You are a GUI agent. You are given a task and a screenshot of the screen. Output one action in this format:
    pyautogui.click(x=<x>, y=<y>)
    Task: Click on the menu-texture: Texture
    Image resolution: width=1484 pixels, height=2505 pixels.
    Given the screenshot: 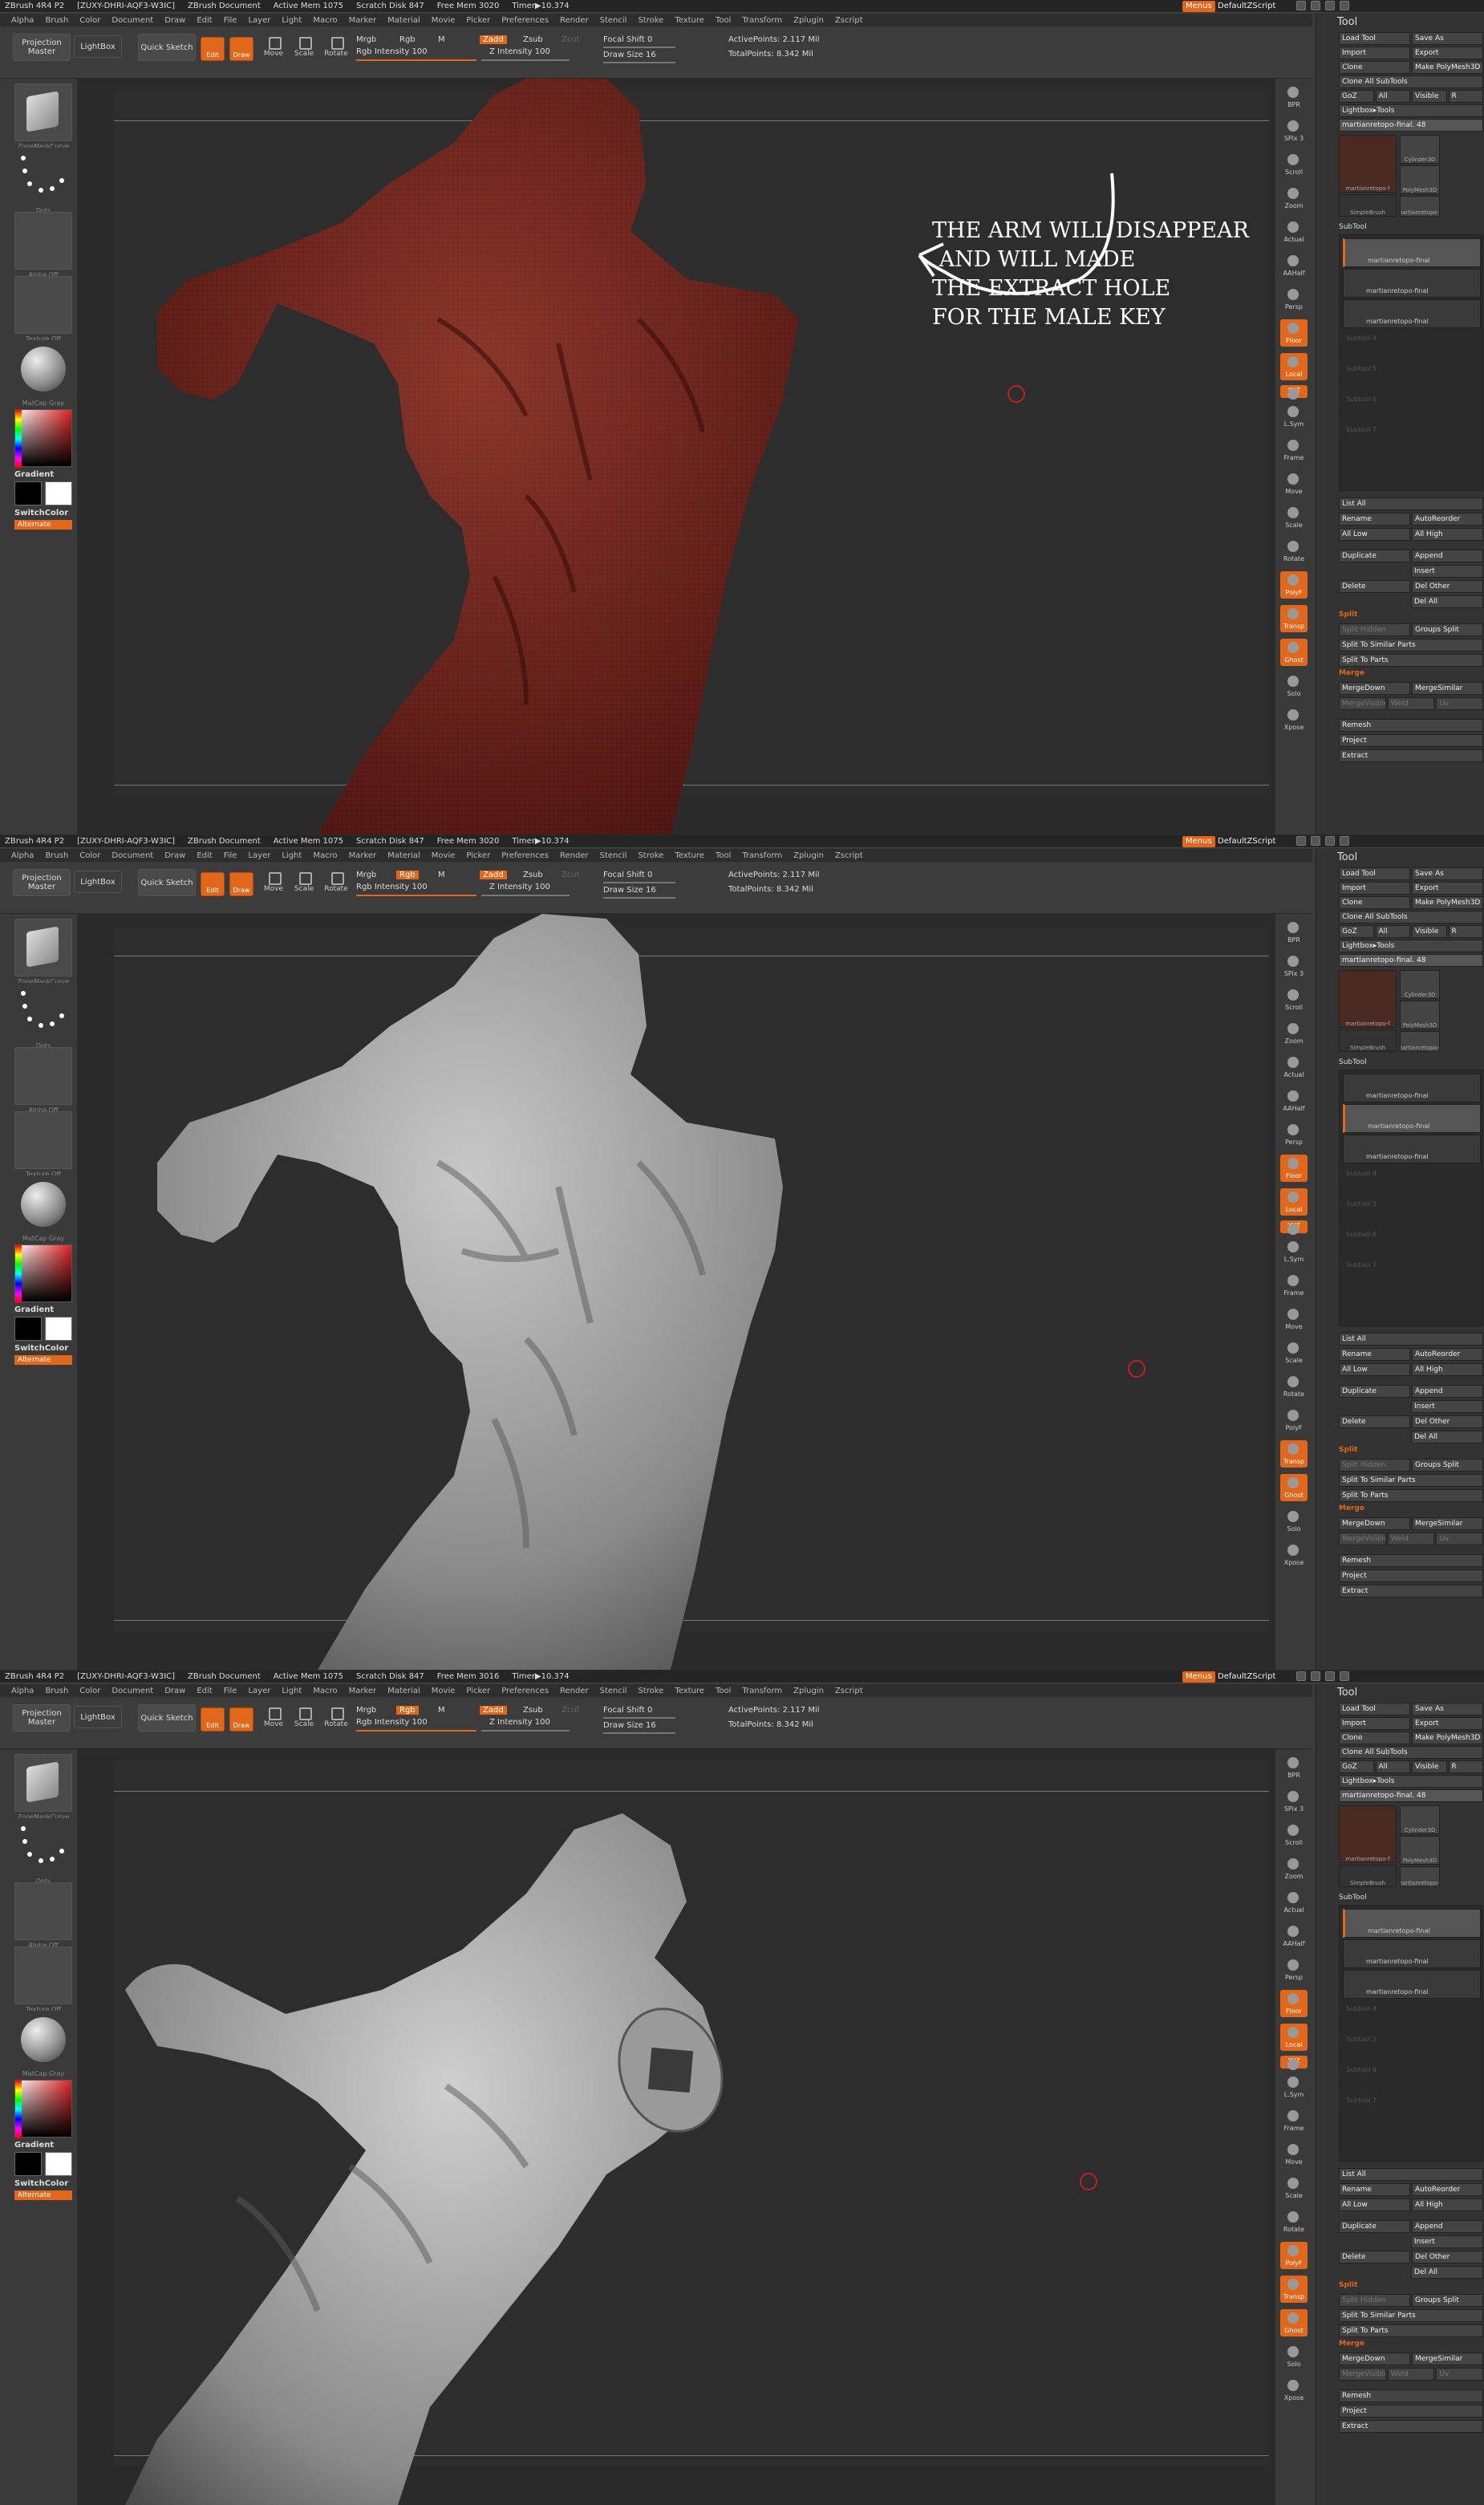 What is the action you would take?
    pyautogui.click(x=689, y=20)
    